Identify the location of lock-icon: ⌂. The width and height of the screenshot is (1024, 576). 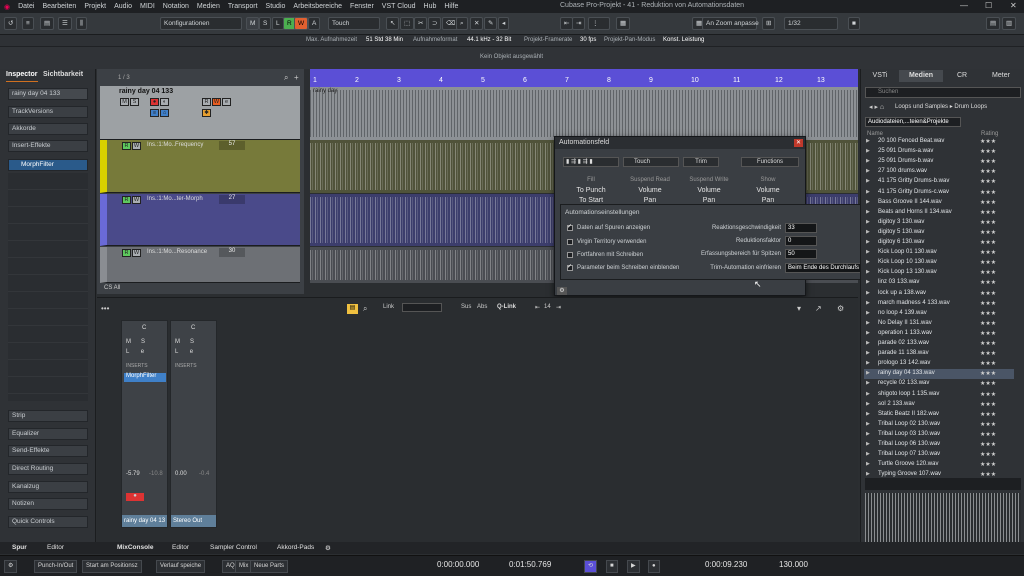
(164, 113).